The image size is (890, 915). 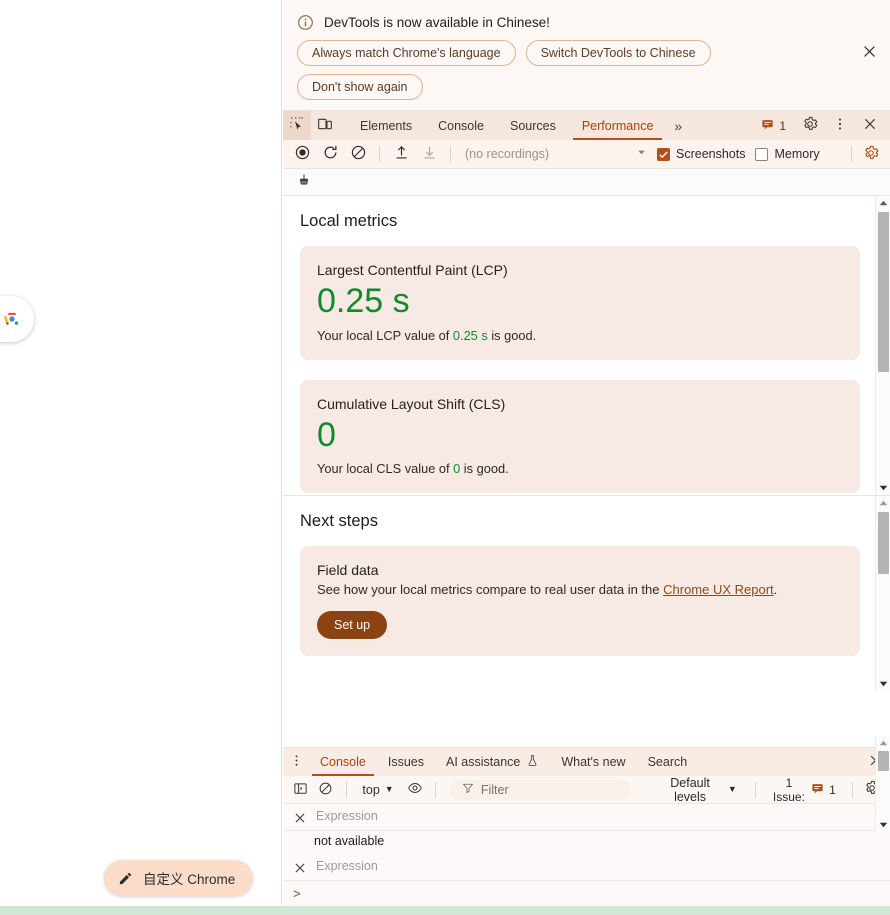 I want to click on devtools-drawer: Console Issues AI assistance What's new, so click(x=586, y=821).